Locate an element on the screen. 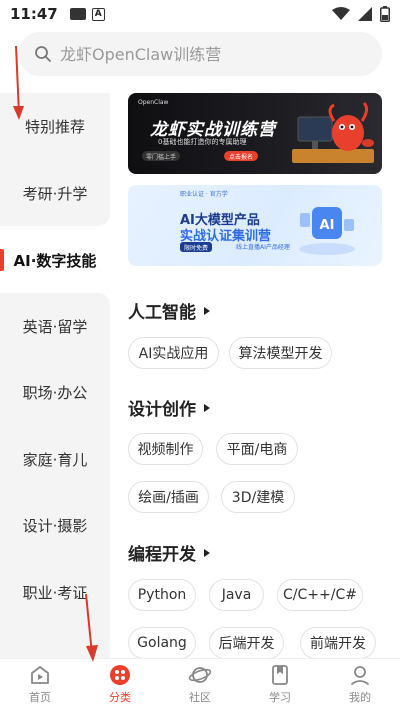 The height and width of the screenshot is (710, 400). tag-golang: Golang is located at coordinates (162, 642).